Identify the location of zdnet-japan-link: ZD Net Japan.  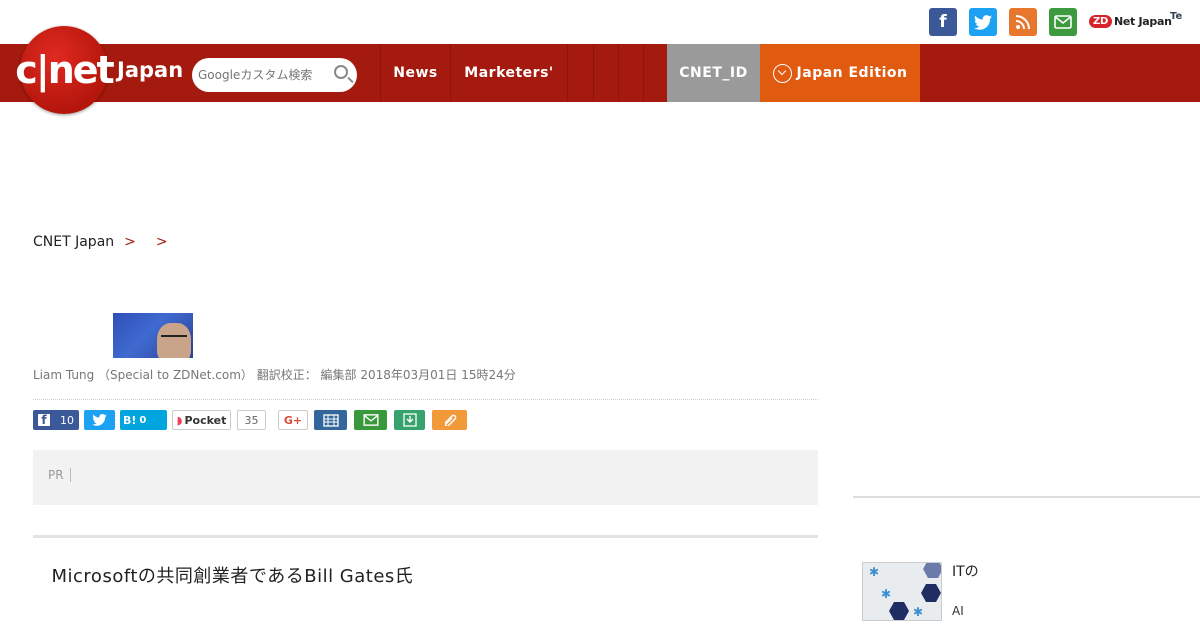
(1130, 21).